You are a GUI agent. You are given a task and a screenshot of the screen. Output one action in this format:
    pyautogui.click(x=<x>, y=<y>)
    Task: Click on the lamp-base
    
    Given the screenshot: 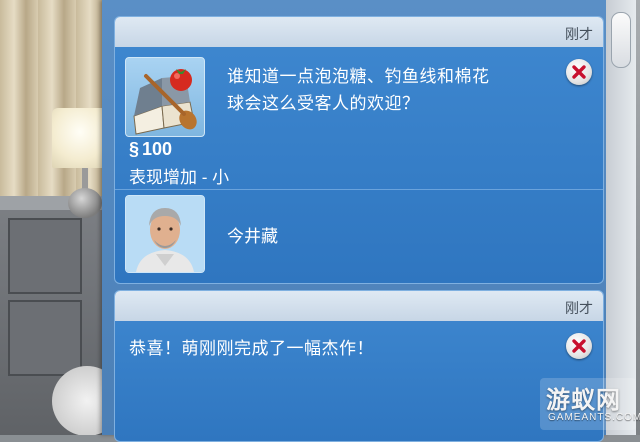 What is the action you would take?
    pyautogui.click(x=85, y=203)
    